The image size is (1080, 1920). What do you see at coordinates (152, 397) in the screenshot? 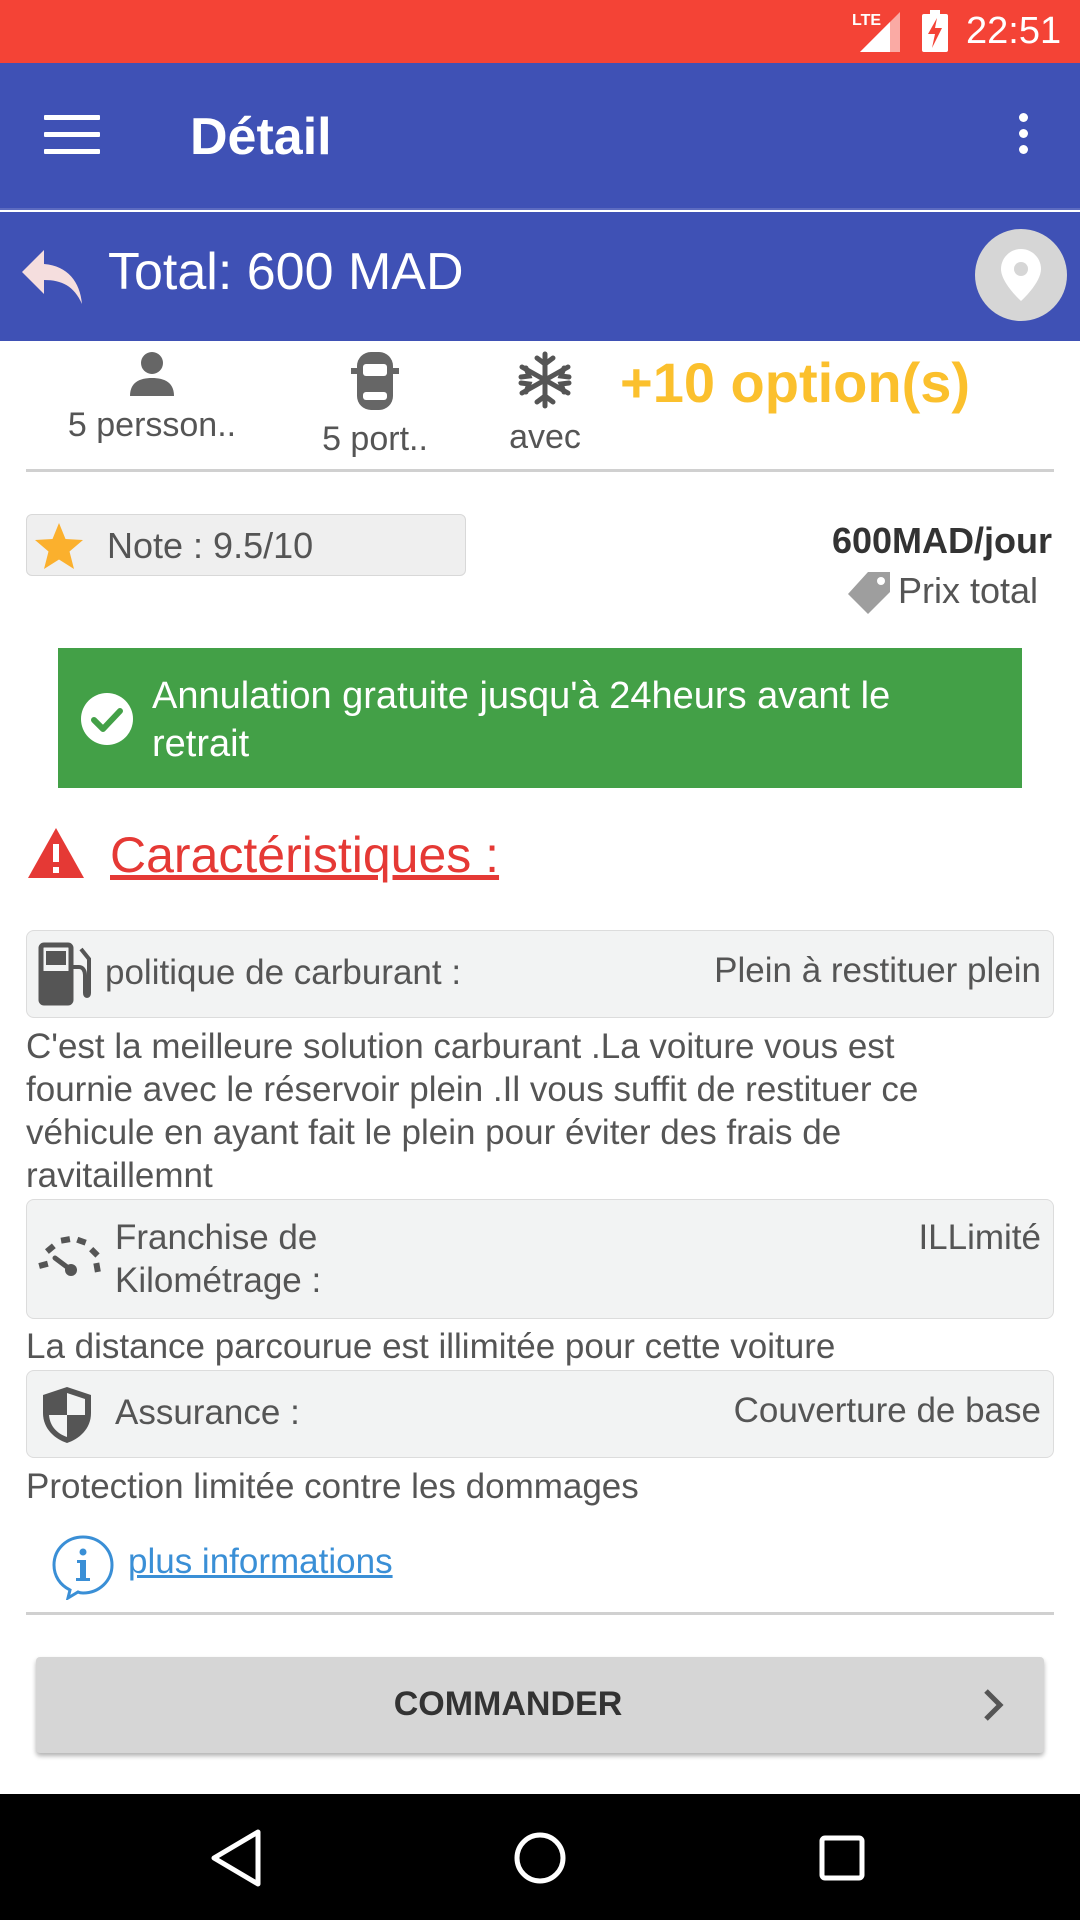
I see `feature-persons: 5 persson..` at bounding box center [152, 397].